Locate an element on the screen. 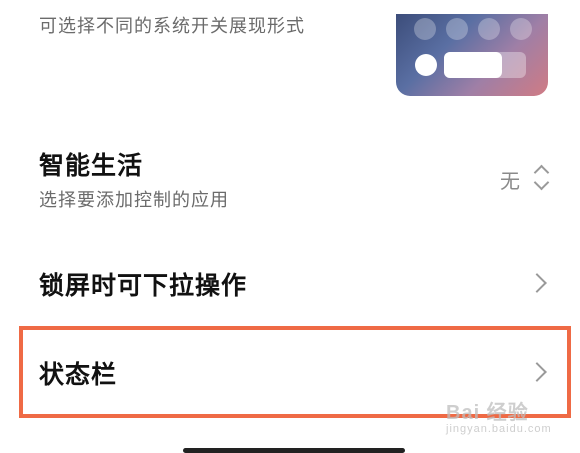 The width and height of the screenshot is (580, 453). baidu-jingyan-watermark: Bai 经验 jingyan.baidu.com is located at coordinates (499, 415).